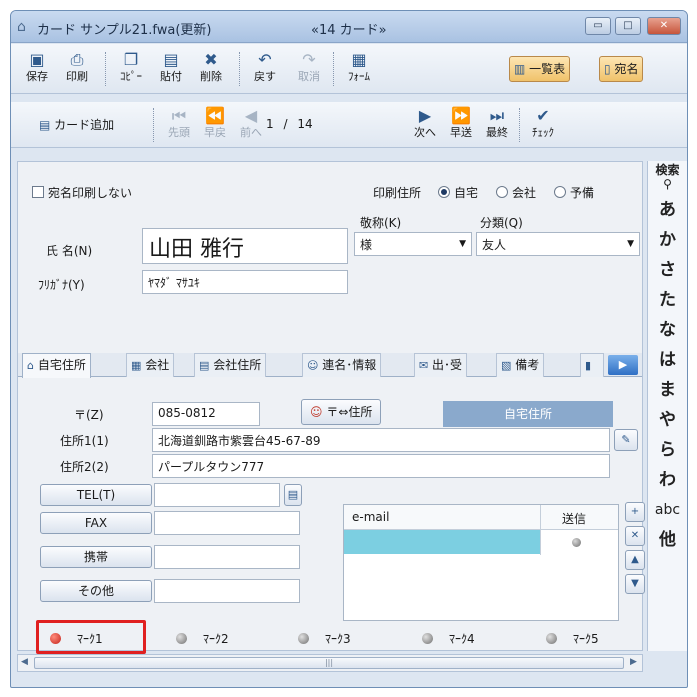 The image size is (697, 697). Describe the element at coordinates (628, 26) in the screenshot. I see `maximize-button: □` at that location.